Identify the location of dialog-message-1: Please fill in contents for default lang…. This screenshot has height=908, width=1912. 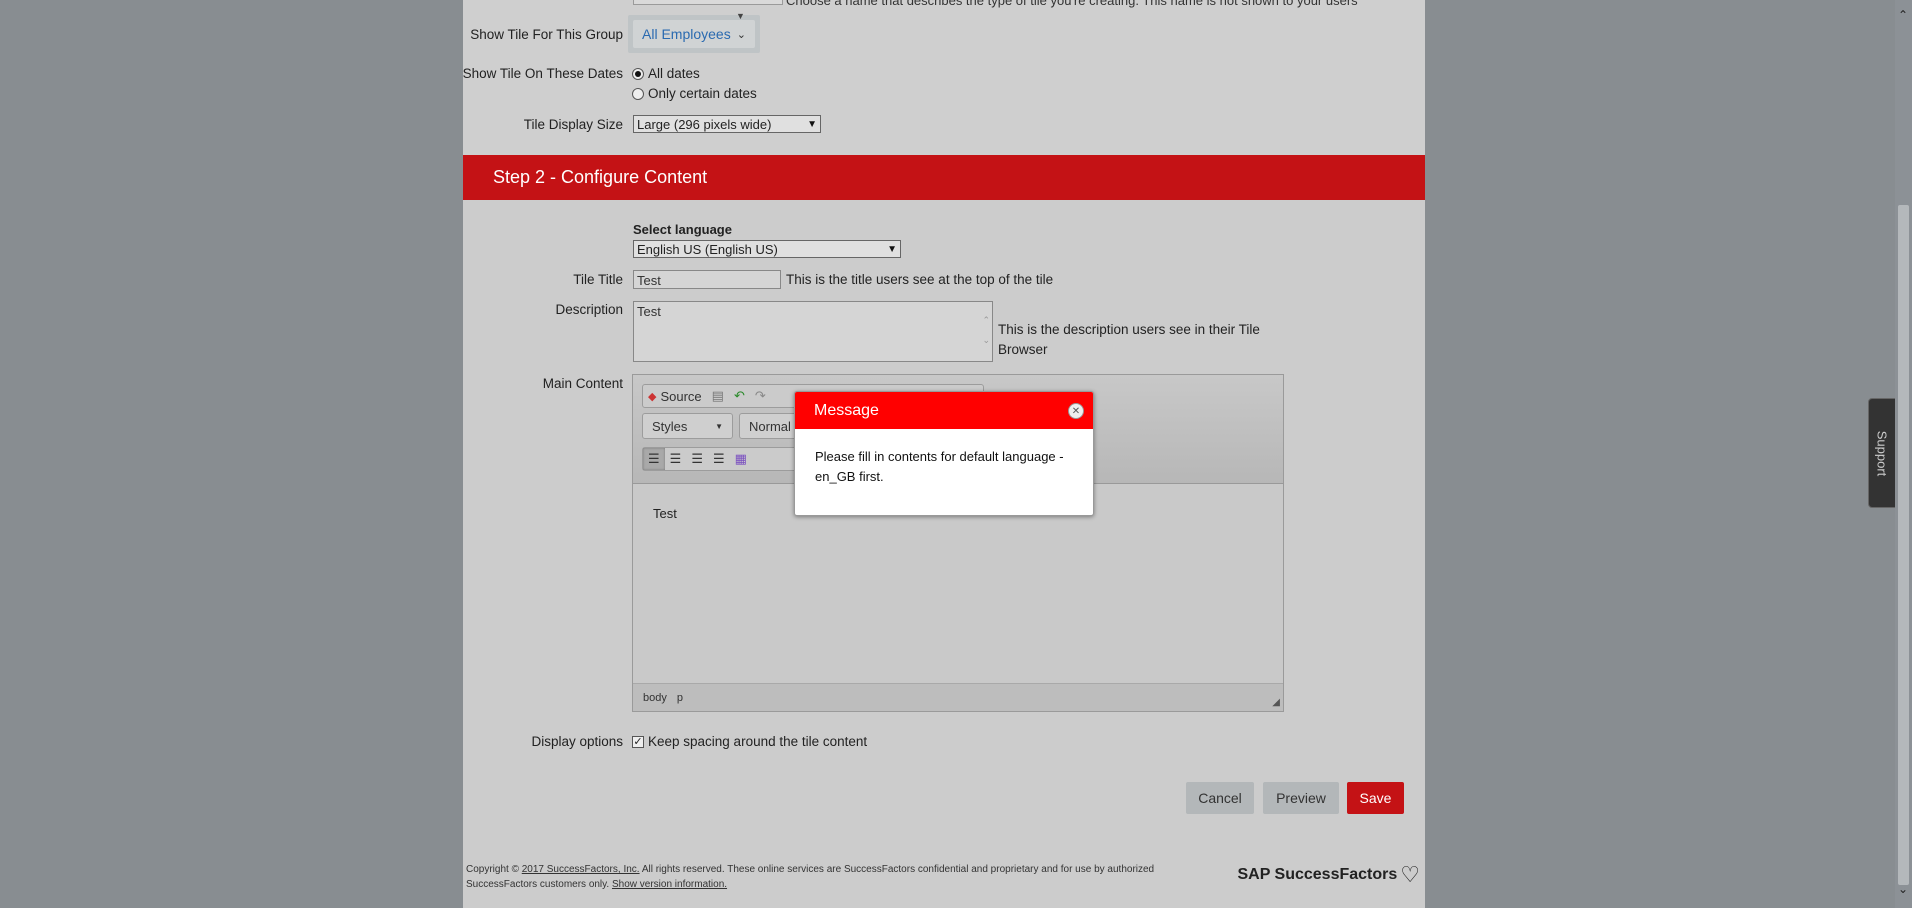
(939, 456).